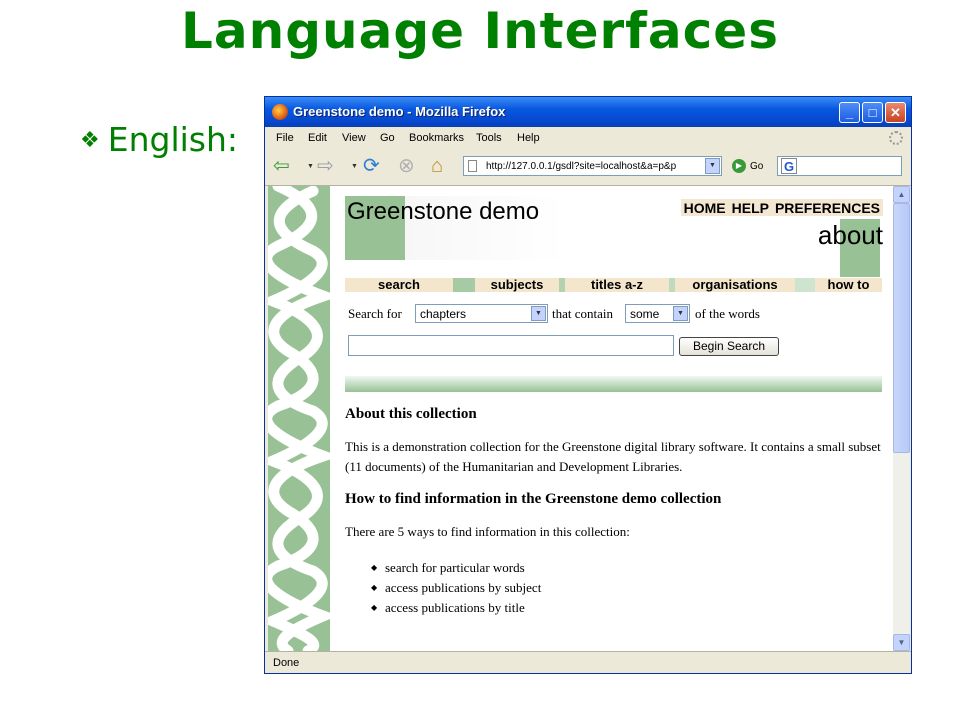 This screenshot has width=960, height=720. Describe the element at coordinates (480, 31) in the screenshot. I see `slide-title: Language Interfaces` at that location.